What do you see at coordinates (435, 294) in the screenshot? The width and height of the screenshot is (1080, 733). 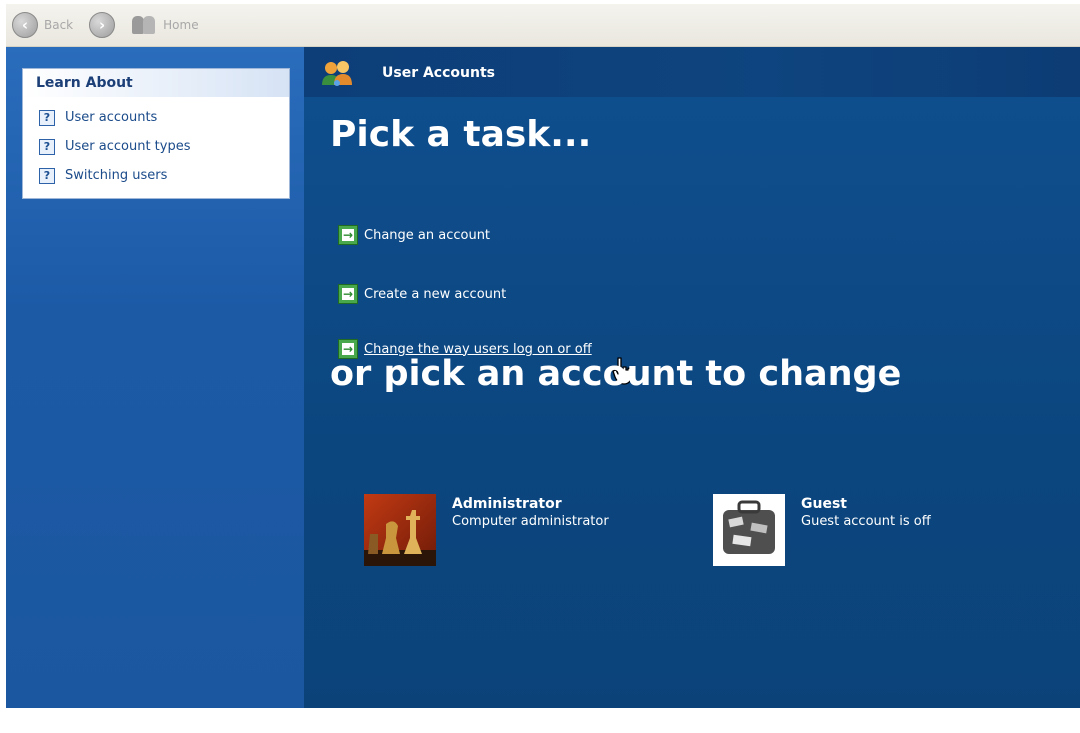 I see `task-label: Create a new account` at bounding box center [435, 294].